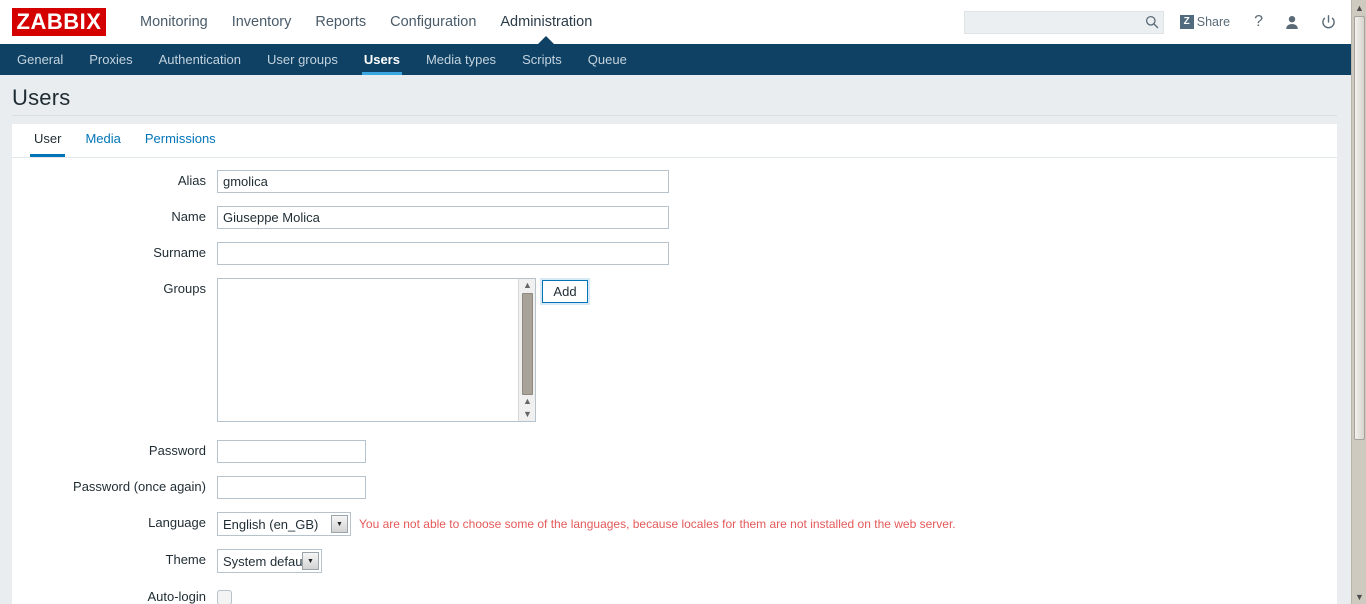  I want to click on name-control, so click(443, 217).